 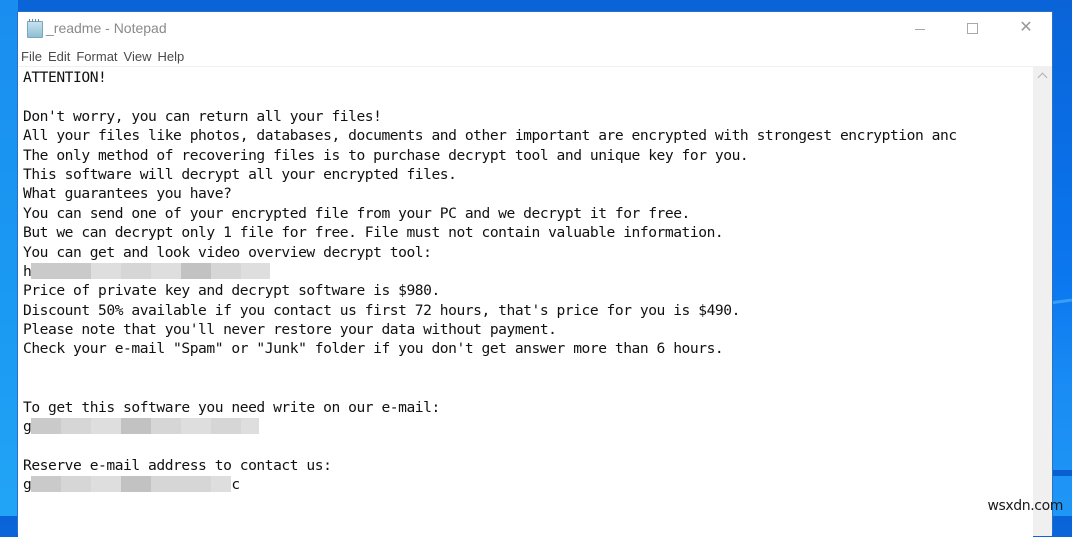 I want to click on notepad-icon, so click(x=35, y=28).